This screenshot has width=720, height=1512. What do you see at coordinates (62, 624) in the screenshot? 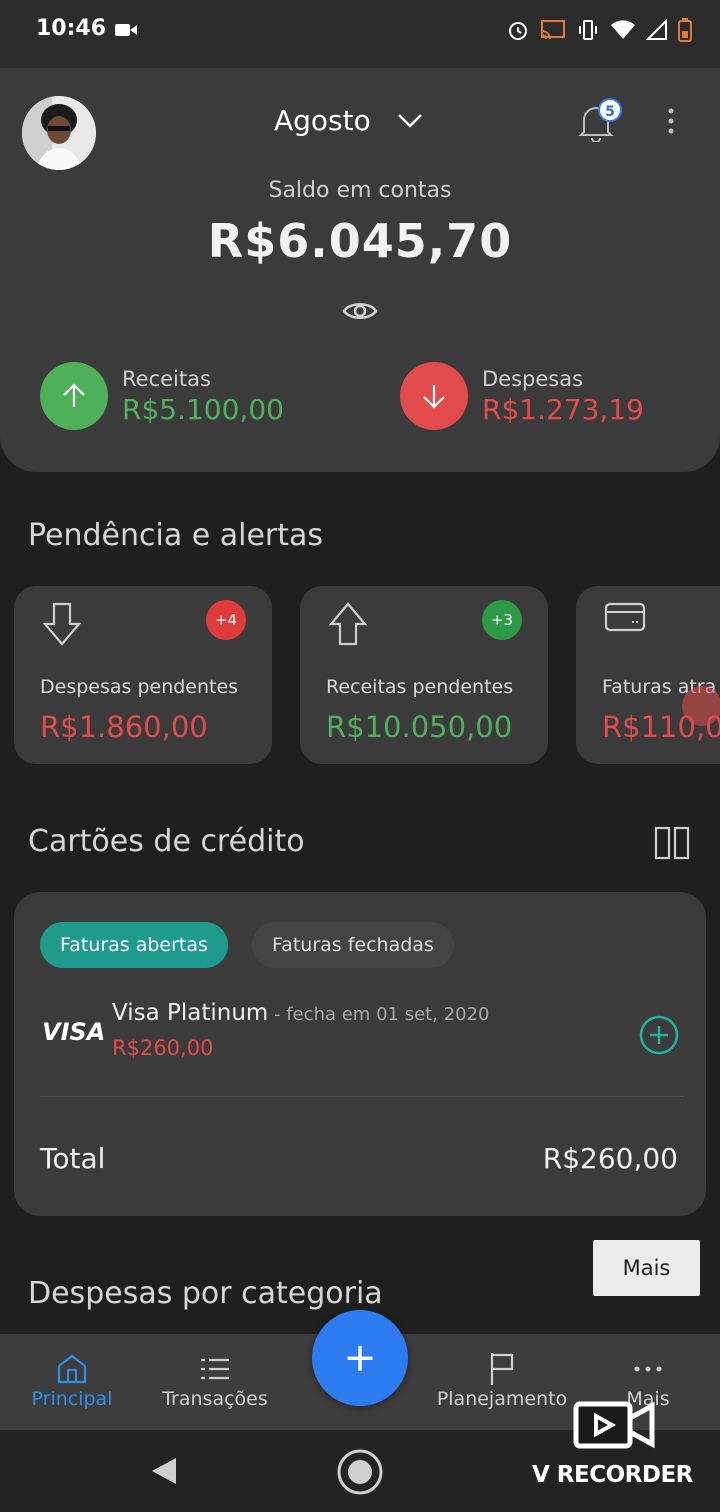
I see `arrow-down-outline-icon` at bounding box center [62, 624].